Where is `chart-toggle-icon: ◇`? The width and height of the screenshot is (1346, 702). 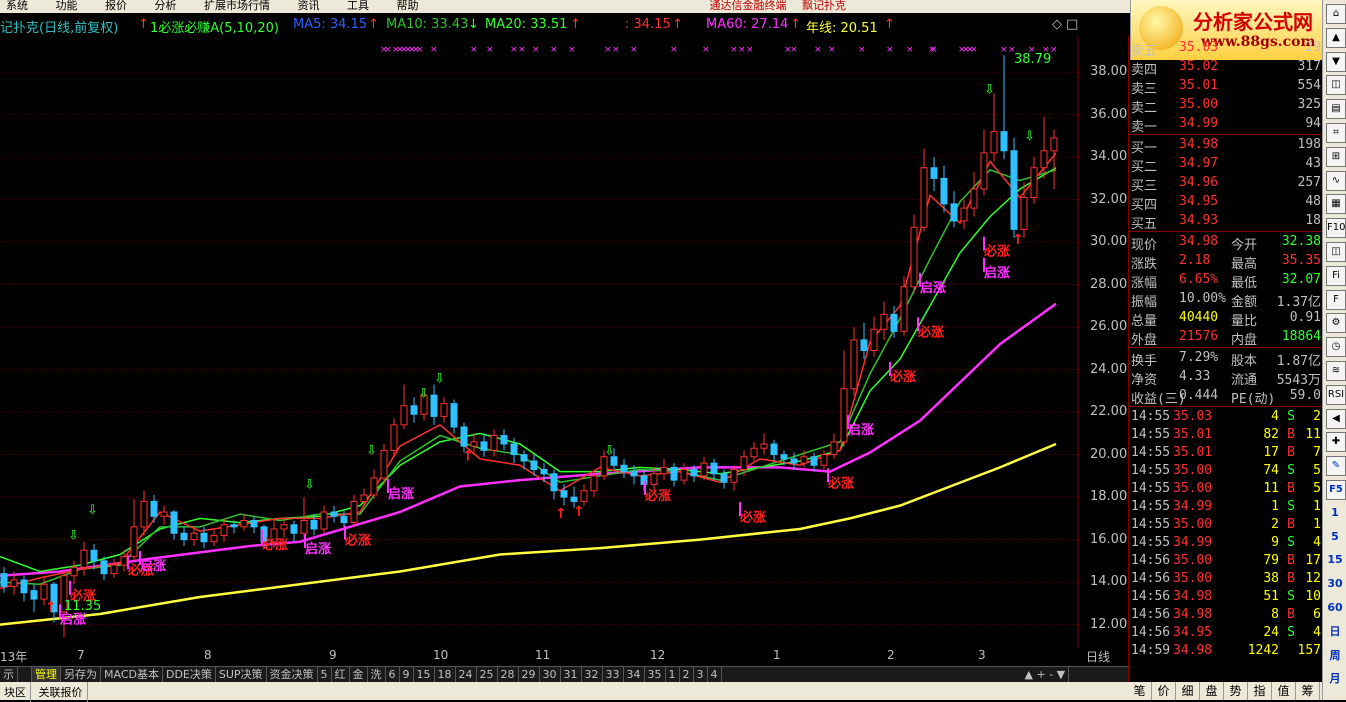
chart-toggle-icon: ◇ is located at coordinates (1057, 24).